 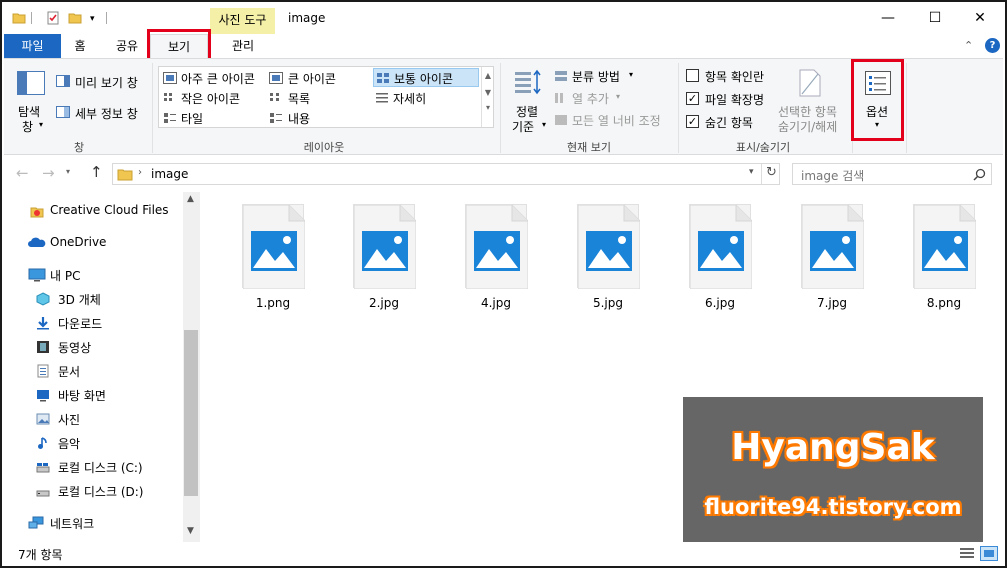 I want to click on minimize-button: —, so click(x=888, y=18).